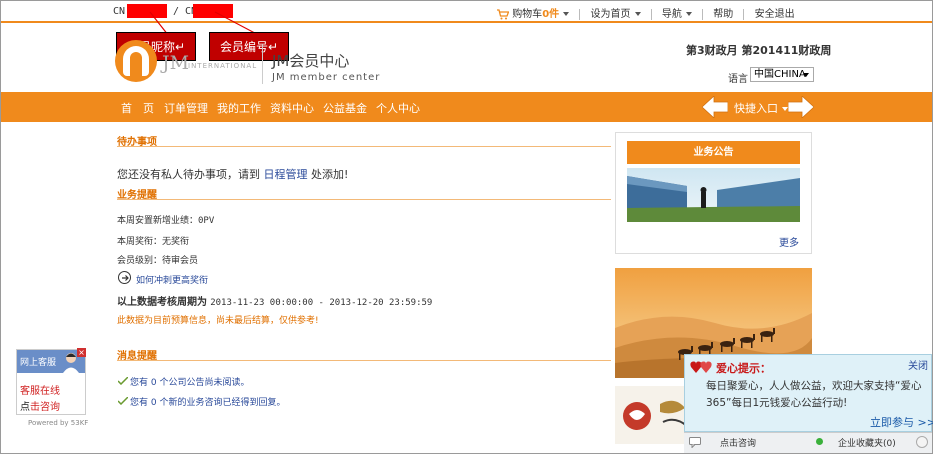  Describe the element at coordinates (743, 368) in the screenshot. I see `love-tip-title: 爱心提示：` at that location.